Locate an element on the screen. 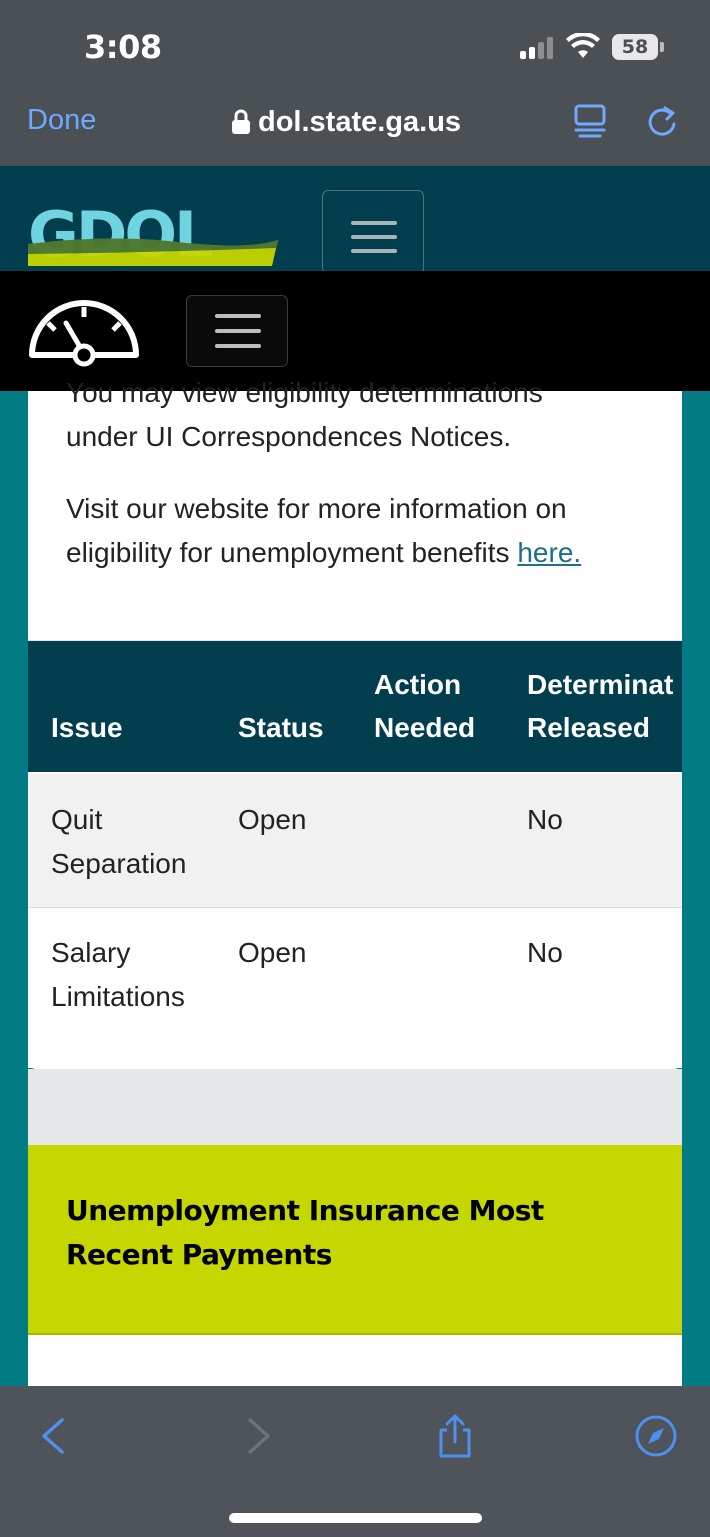 Image resolution: width=710 pixels, height=1537 pixels. gdol-logo: GDOL is located at coordinates (153, 236).